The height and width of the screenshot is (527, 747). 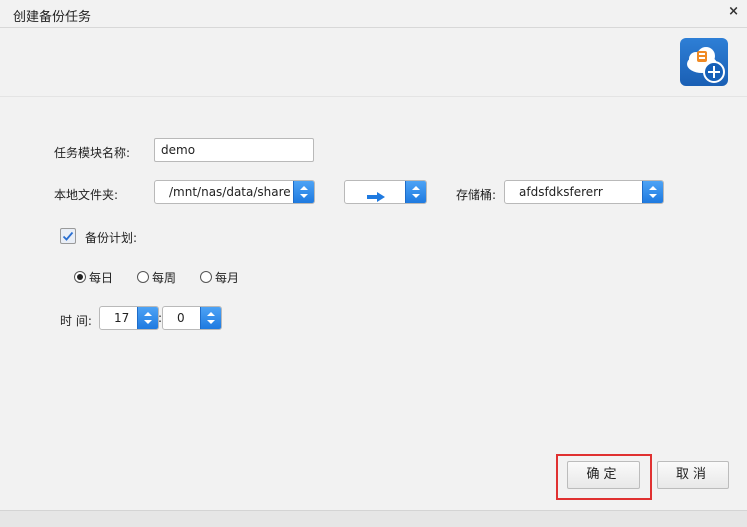 I want to click on footer-strip, so click(x=373, y=518).